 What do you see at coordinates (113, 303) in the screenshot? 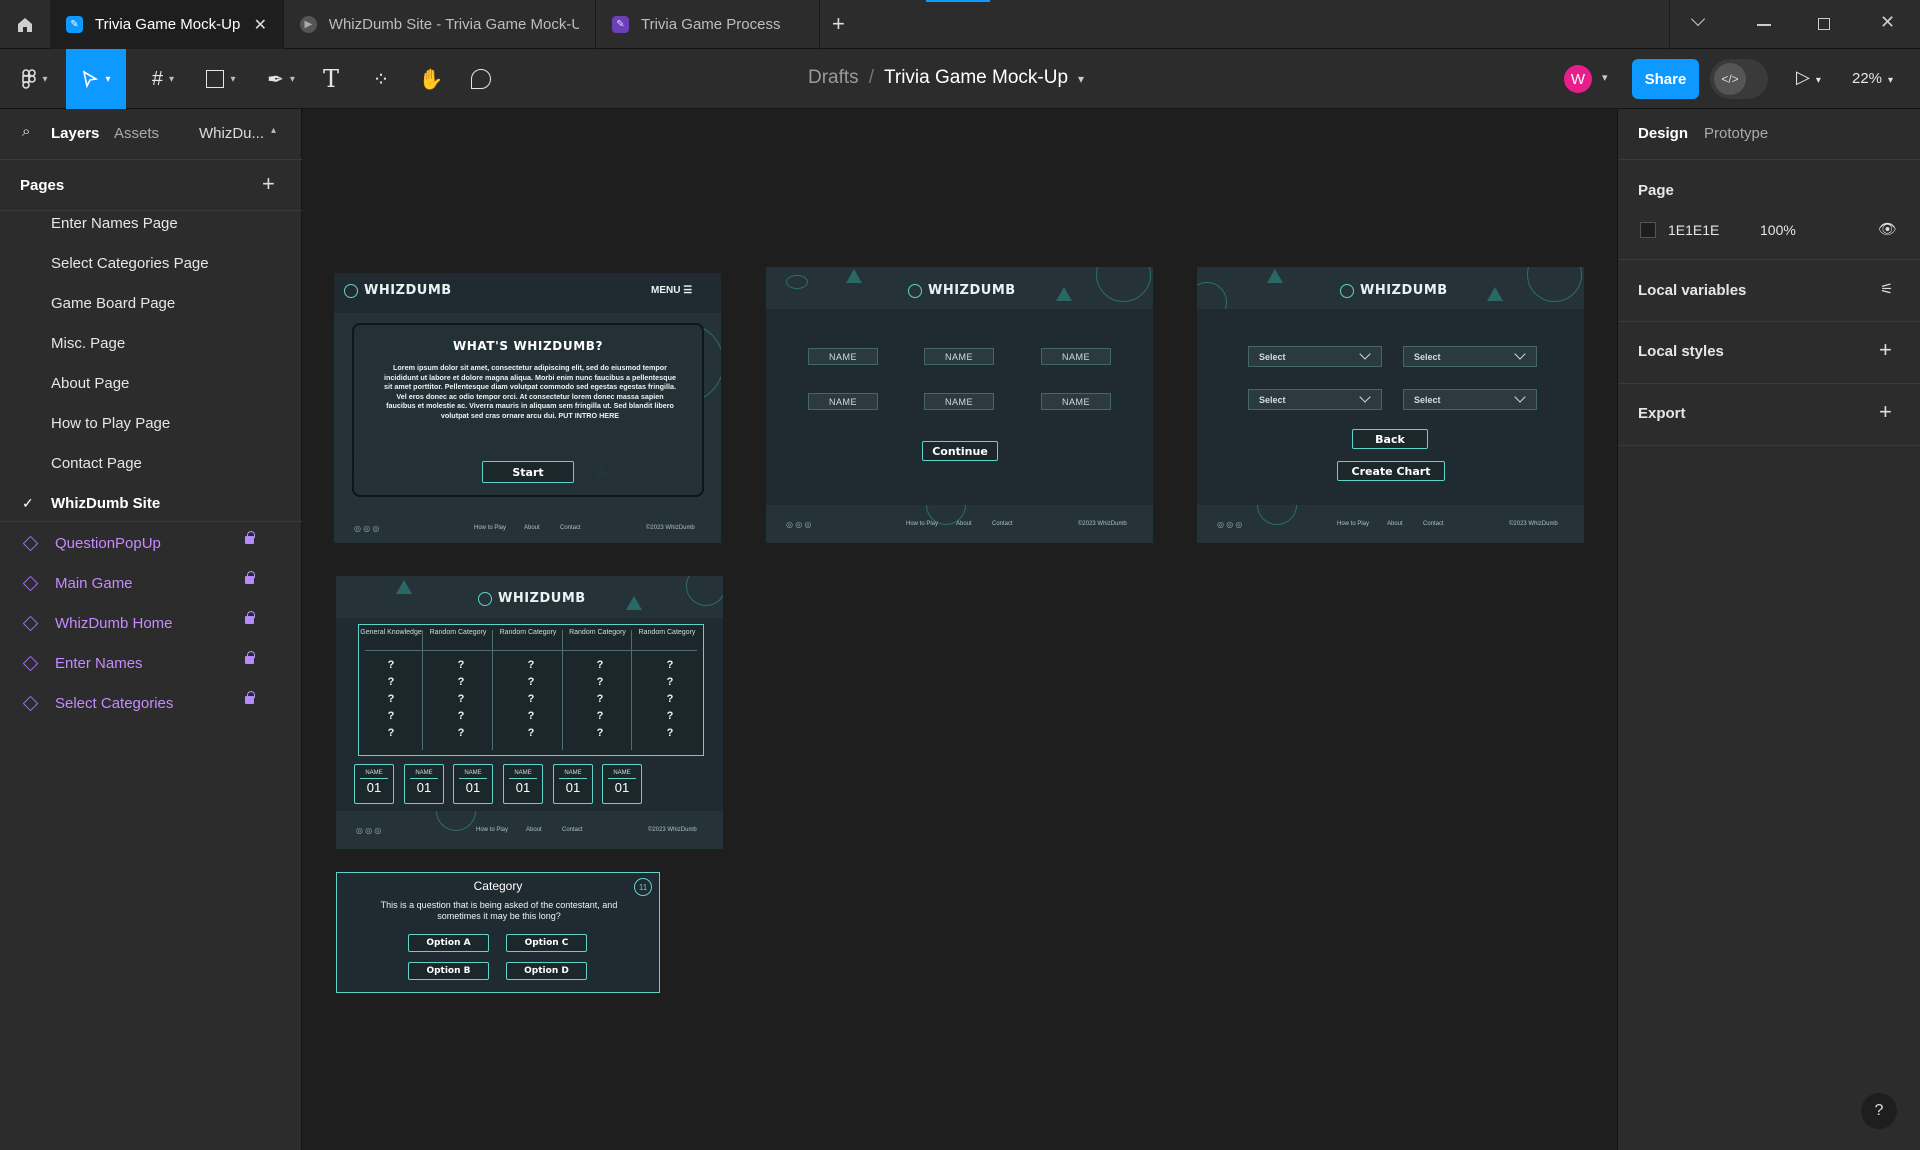
I see `page-item-game-board: Game Board Page` at bounding box center [113, 303].